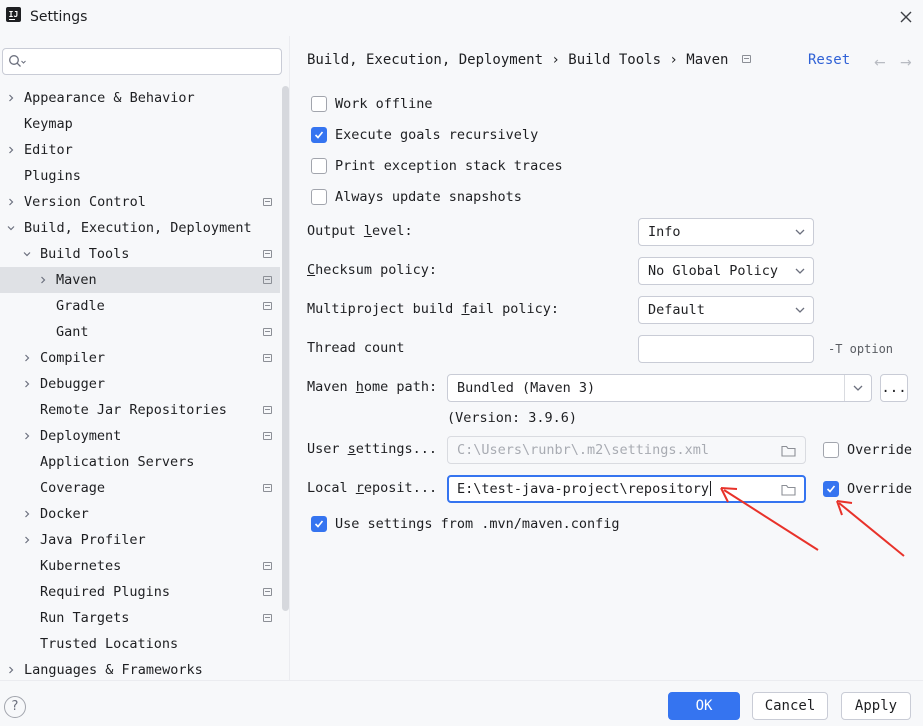  What do you see at coordinates (844, 388) in the screenshot?
I see `combo-divider` at bounding box center [844, 388].